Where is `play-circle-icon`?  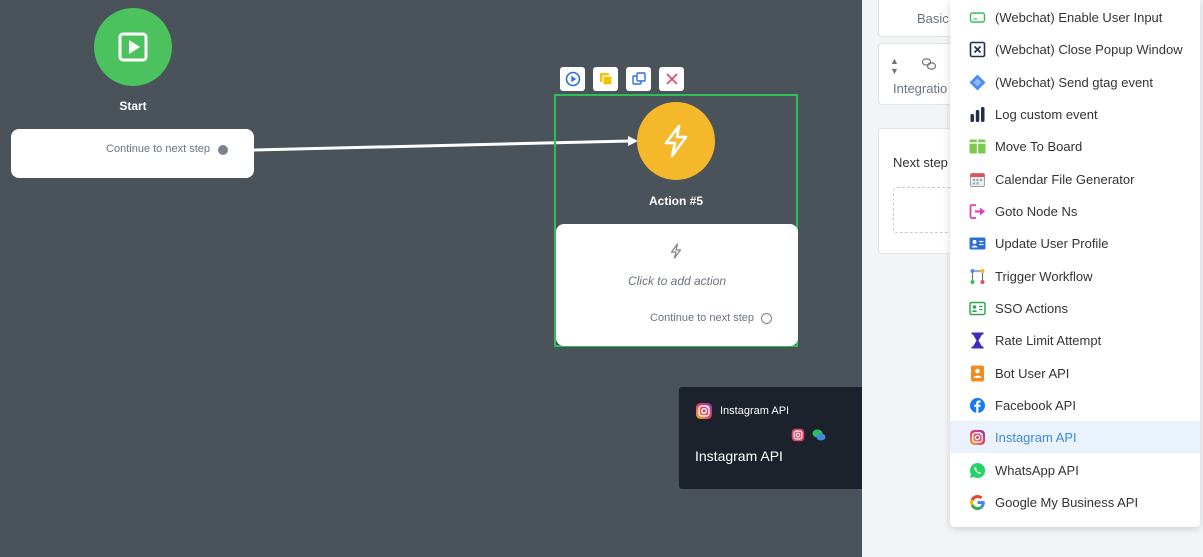
play-circle-icon is located at coordinates (572, 79).